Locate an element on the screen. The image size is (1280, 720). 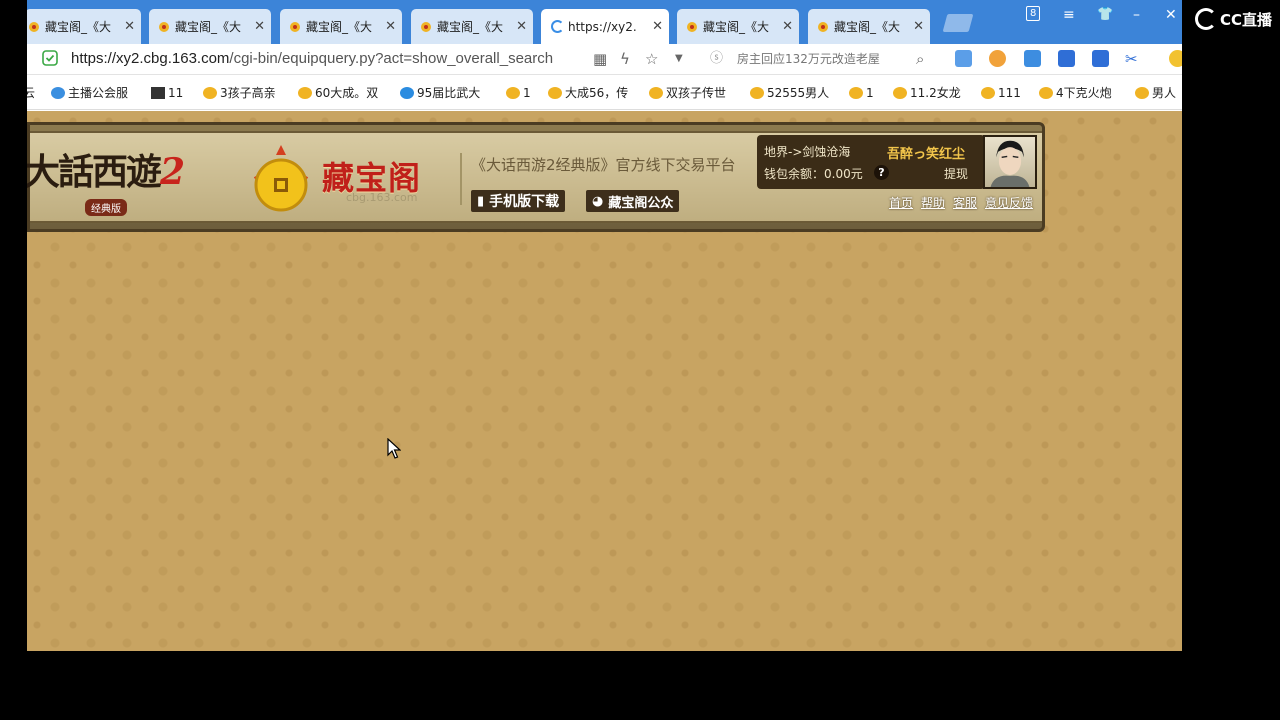
platform-slogan: 《大话西游2经典版》官方线下交易平台 is located at coordinates (603, 165).